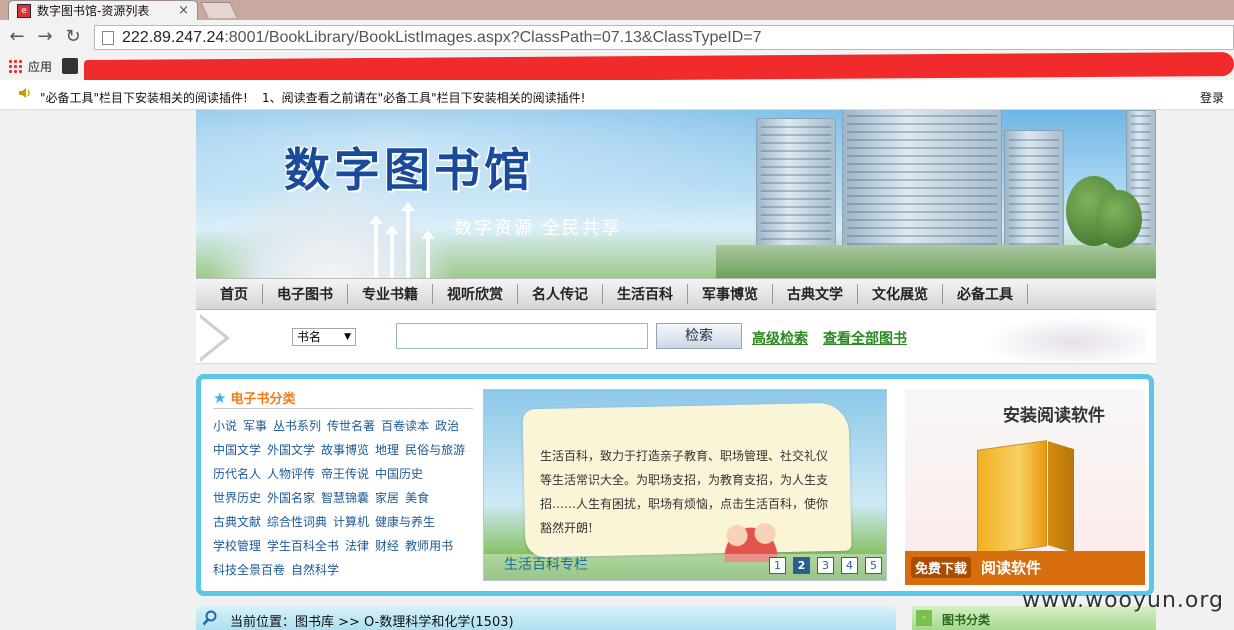 The height and width of the screenshot is (630, 1234). I want to click on category-line: 学校管理 学生百科全书 法律 财经 教师用书, so click(343, 545).